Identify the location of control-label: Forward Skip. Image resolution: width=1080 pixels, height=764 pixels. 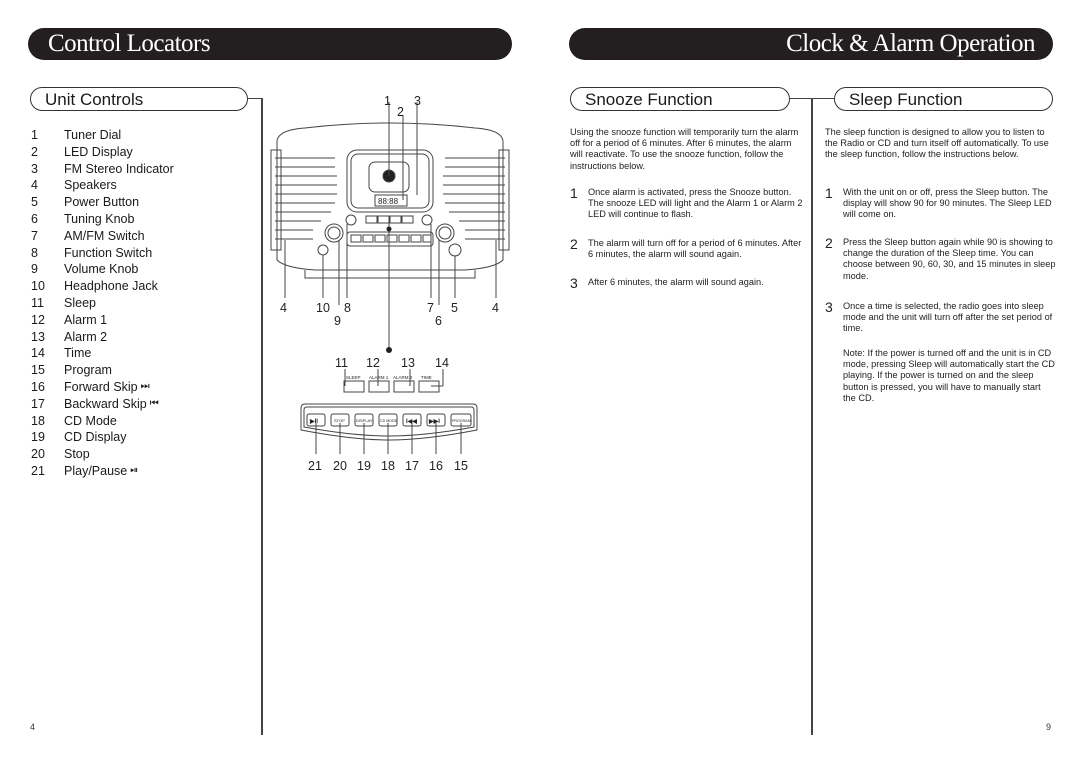
(101, 386).